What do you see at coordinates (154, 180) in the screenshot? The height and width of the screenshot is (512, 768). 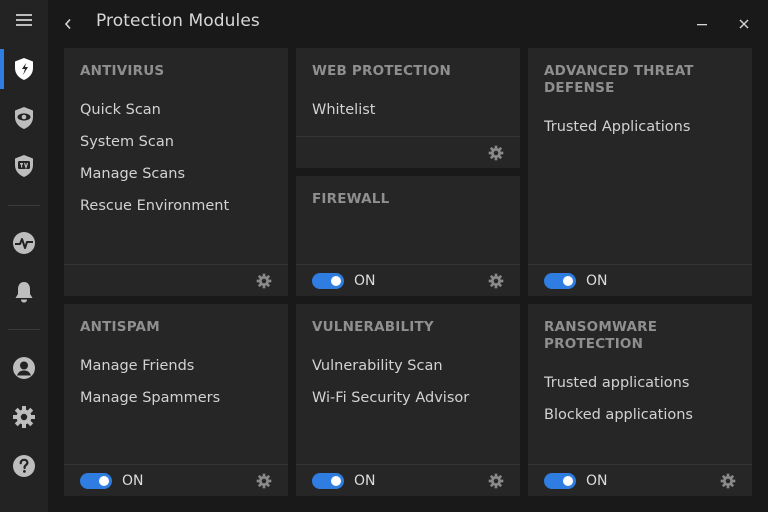 I see `manage-scans-link: Manage Scans` at bounding box center [154, 180].